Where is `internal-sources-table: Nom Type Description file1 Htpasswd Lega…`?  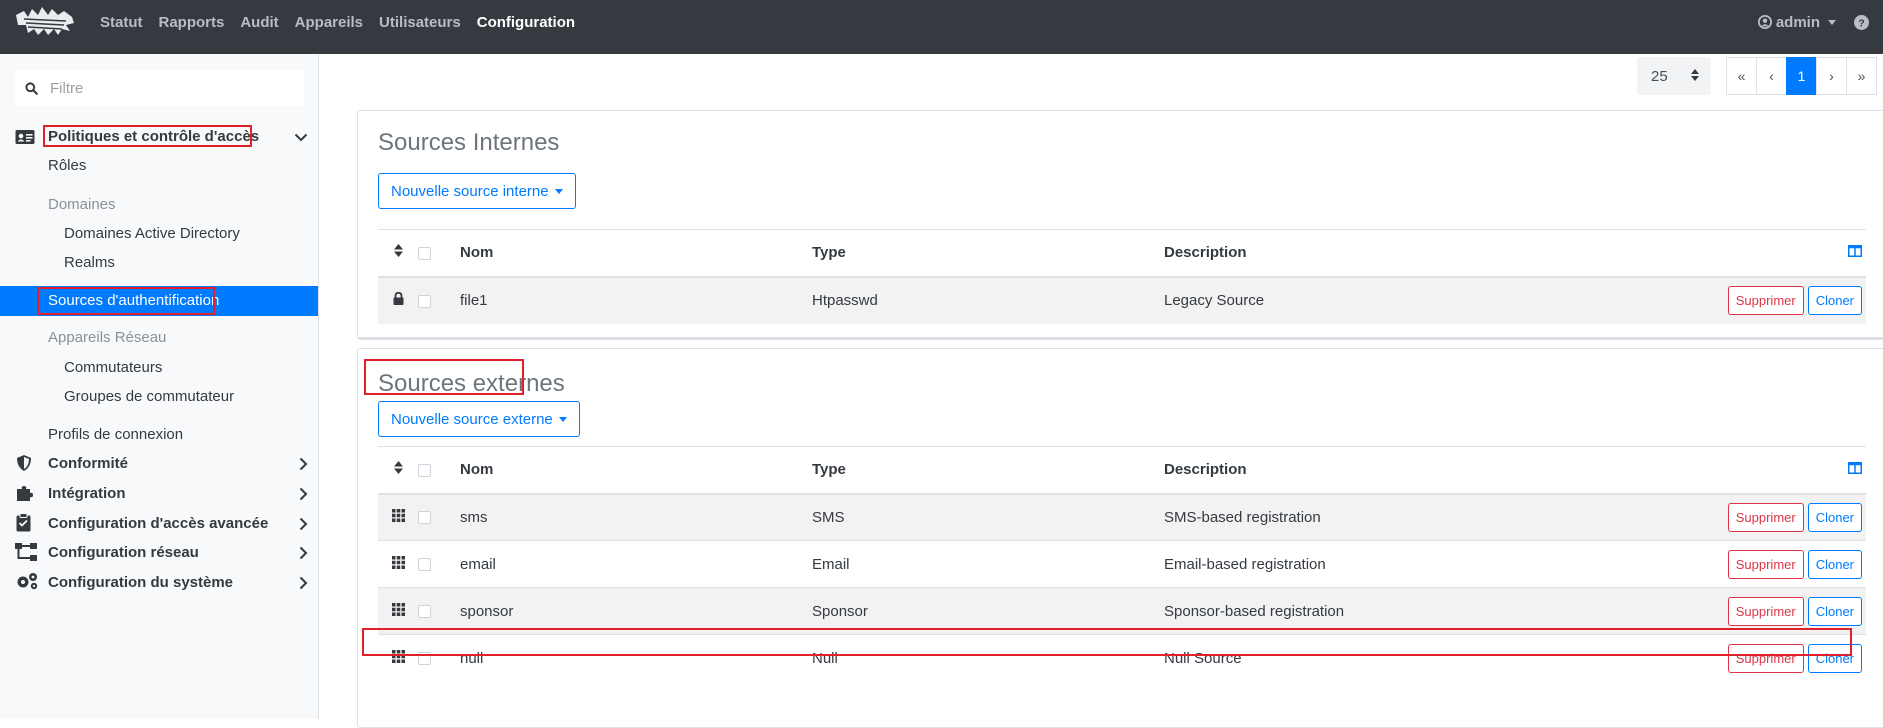 internal-sources-table: Nom Type Description file1 Htpasswd Lega… is located at coordinates (1122, 276).